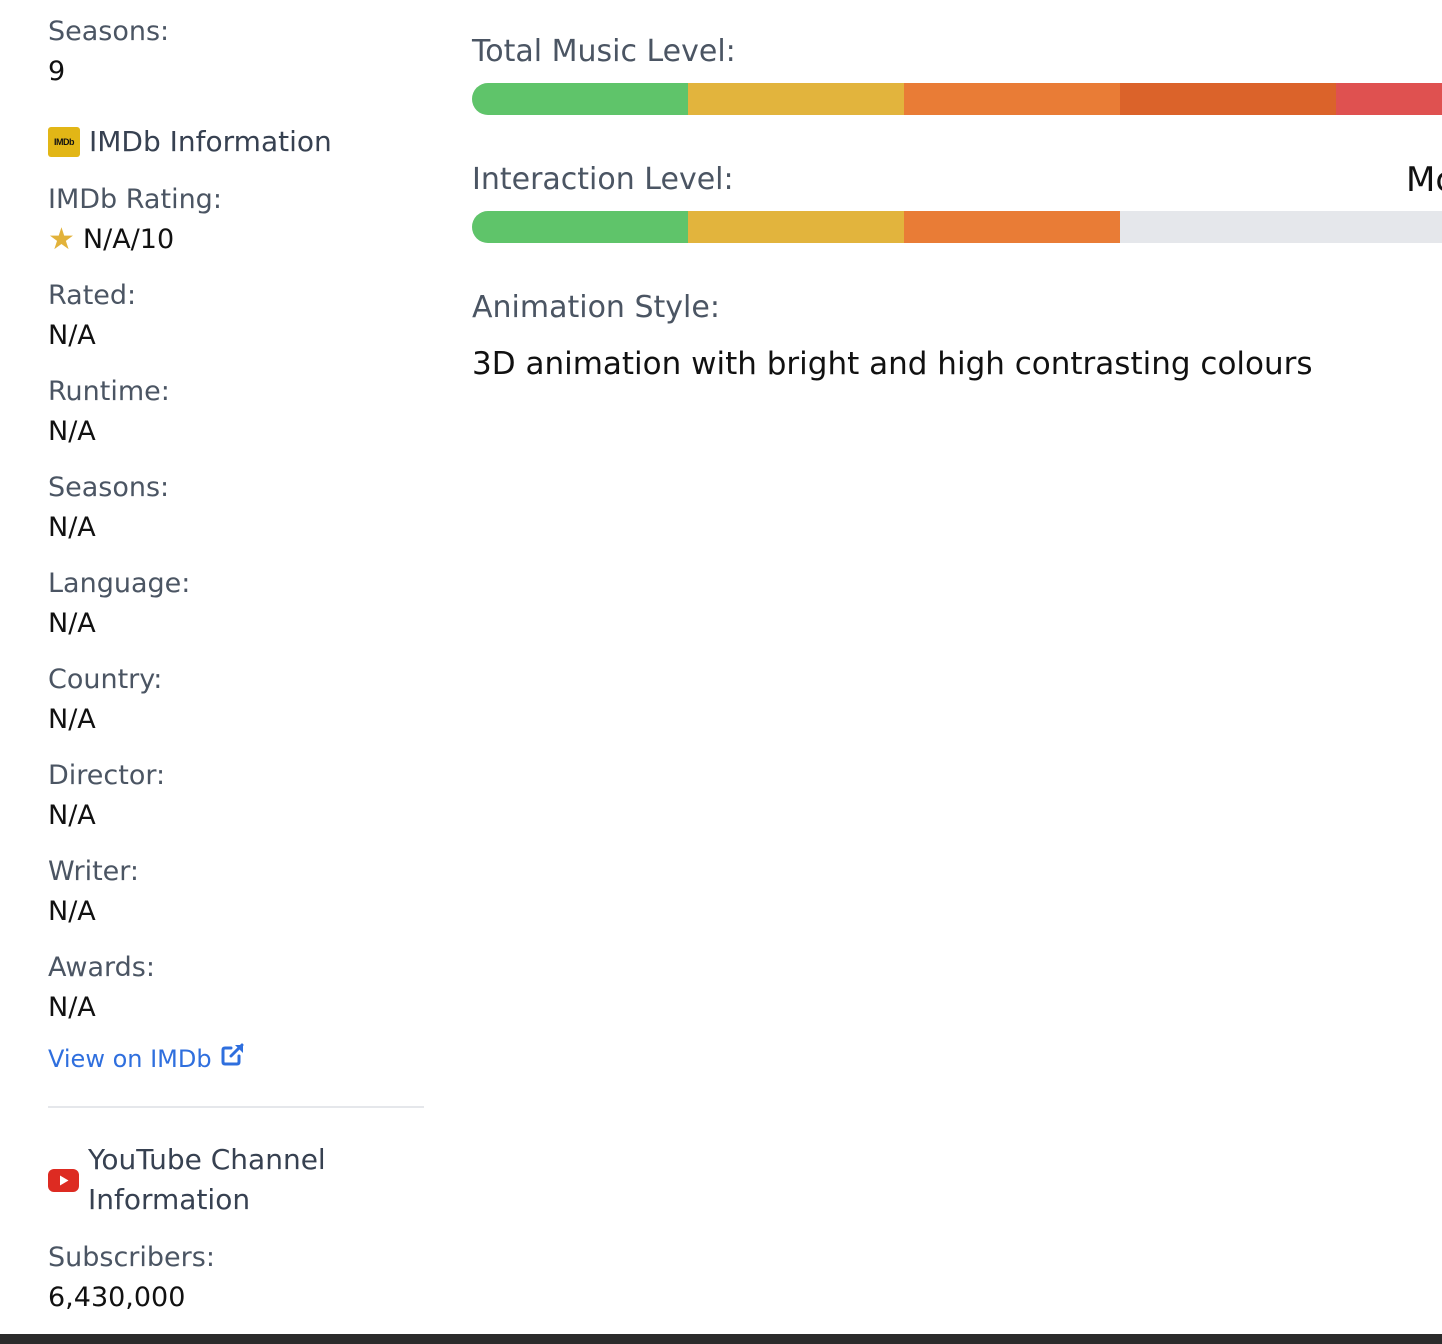  What do you see at coordinates (596, 307) in the screenshot?
I see `animation-style-label: Animation Style:` at bounding box center [596, 307].